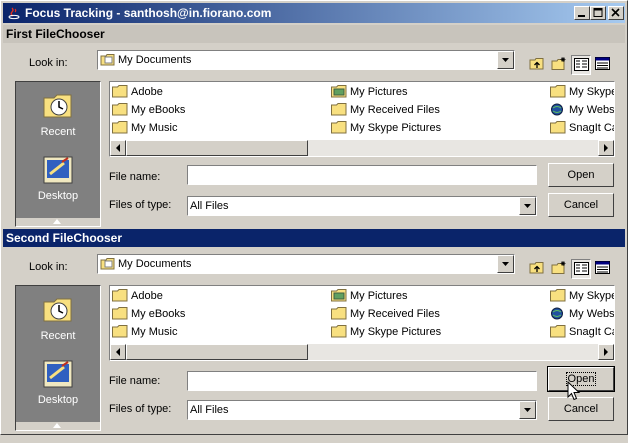 Image resolution: width=628 pixels, height=443 pixels. I want to click on maximize-icon, so click(598, 12).